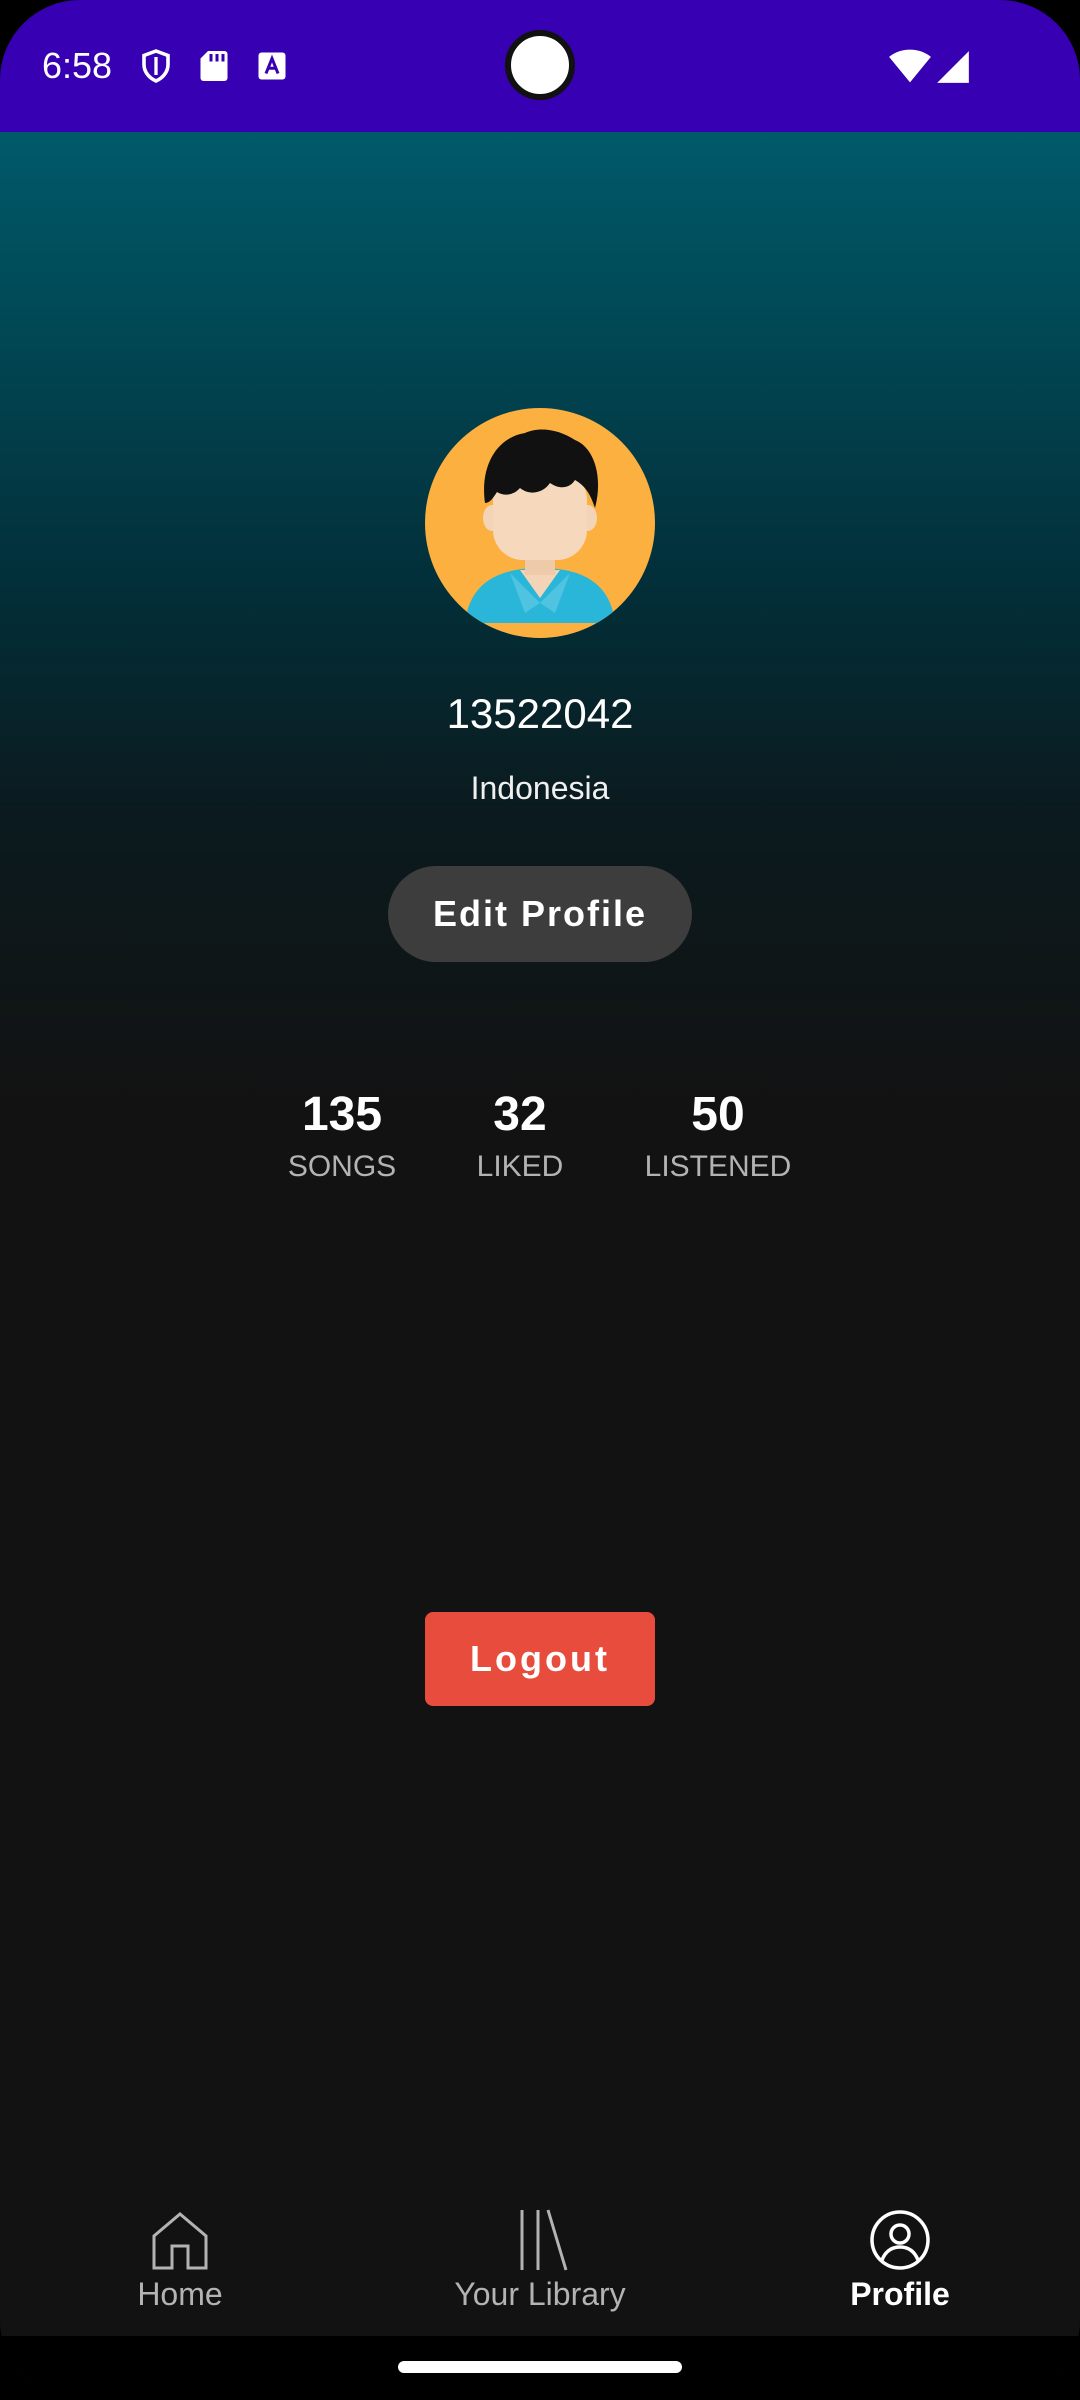 This screenshot has width=1080, height=2400. Describe the element at coordinates (540, 2294) in the screenshot. I see `nav-label-your-library: Your Library` at that location.